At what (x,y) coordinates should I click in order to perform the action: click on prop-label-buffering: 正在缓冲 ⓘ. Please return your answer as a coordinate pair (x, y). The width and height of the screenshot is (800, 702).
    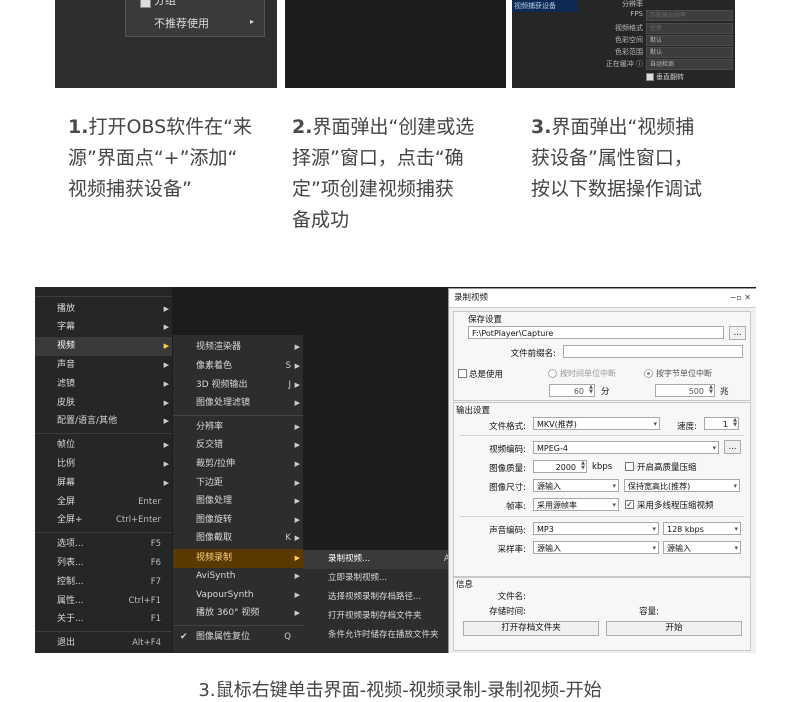
    Looking at the image, I should click on (624, 64).